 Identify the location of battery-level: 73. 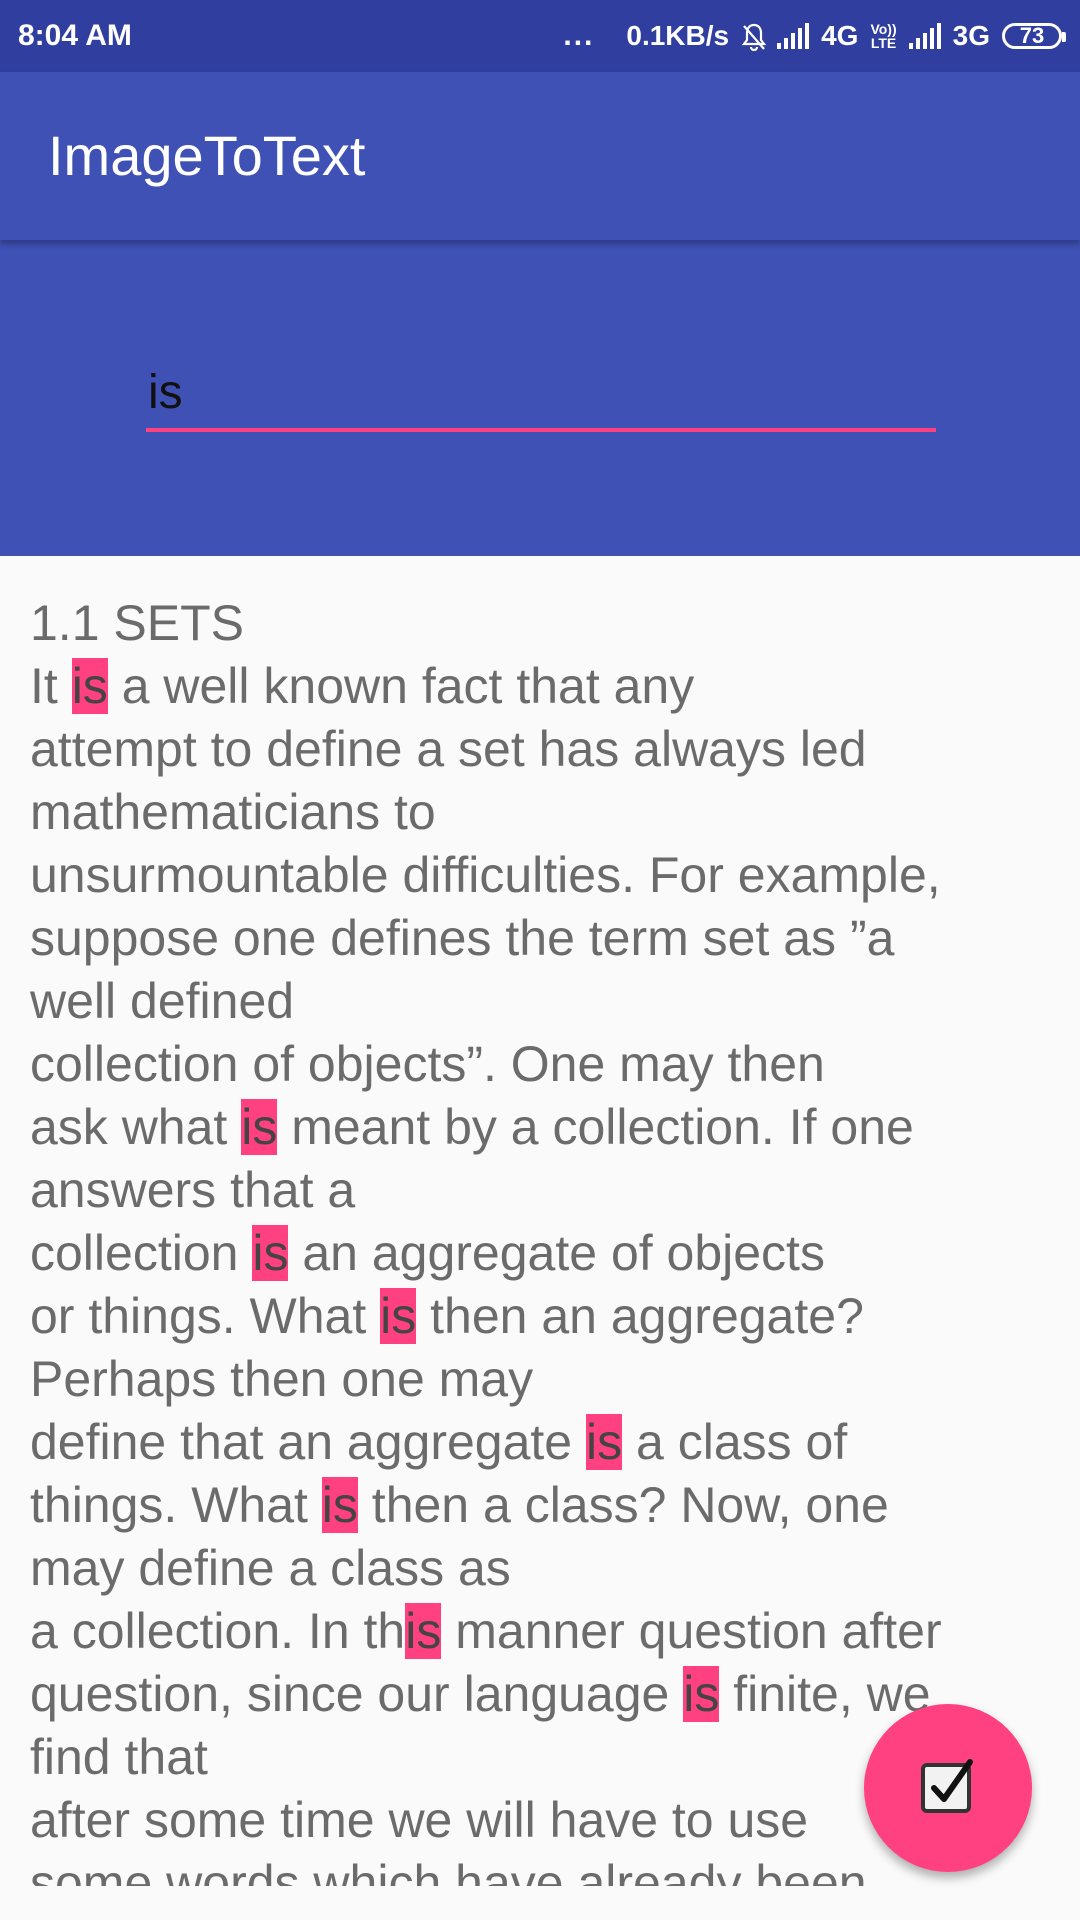
(1032, 35).